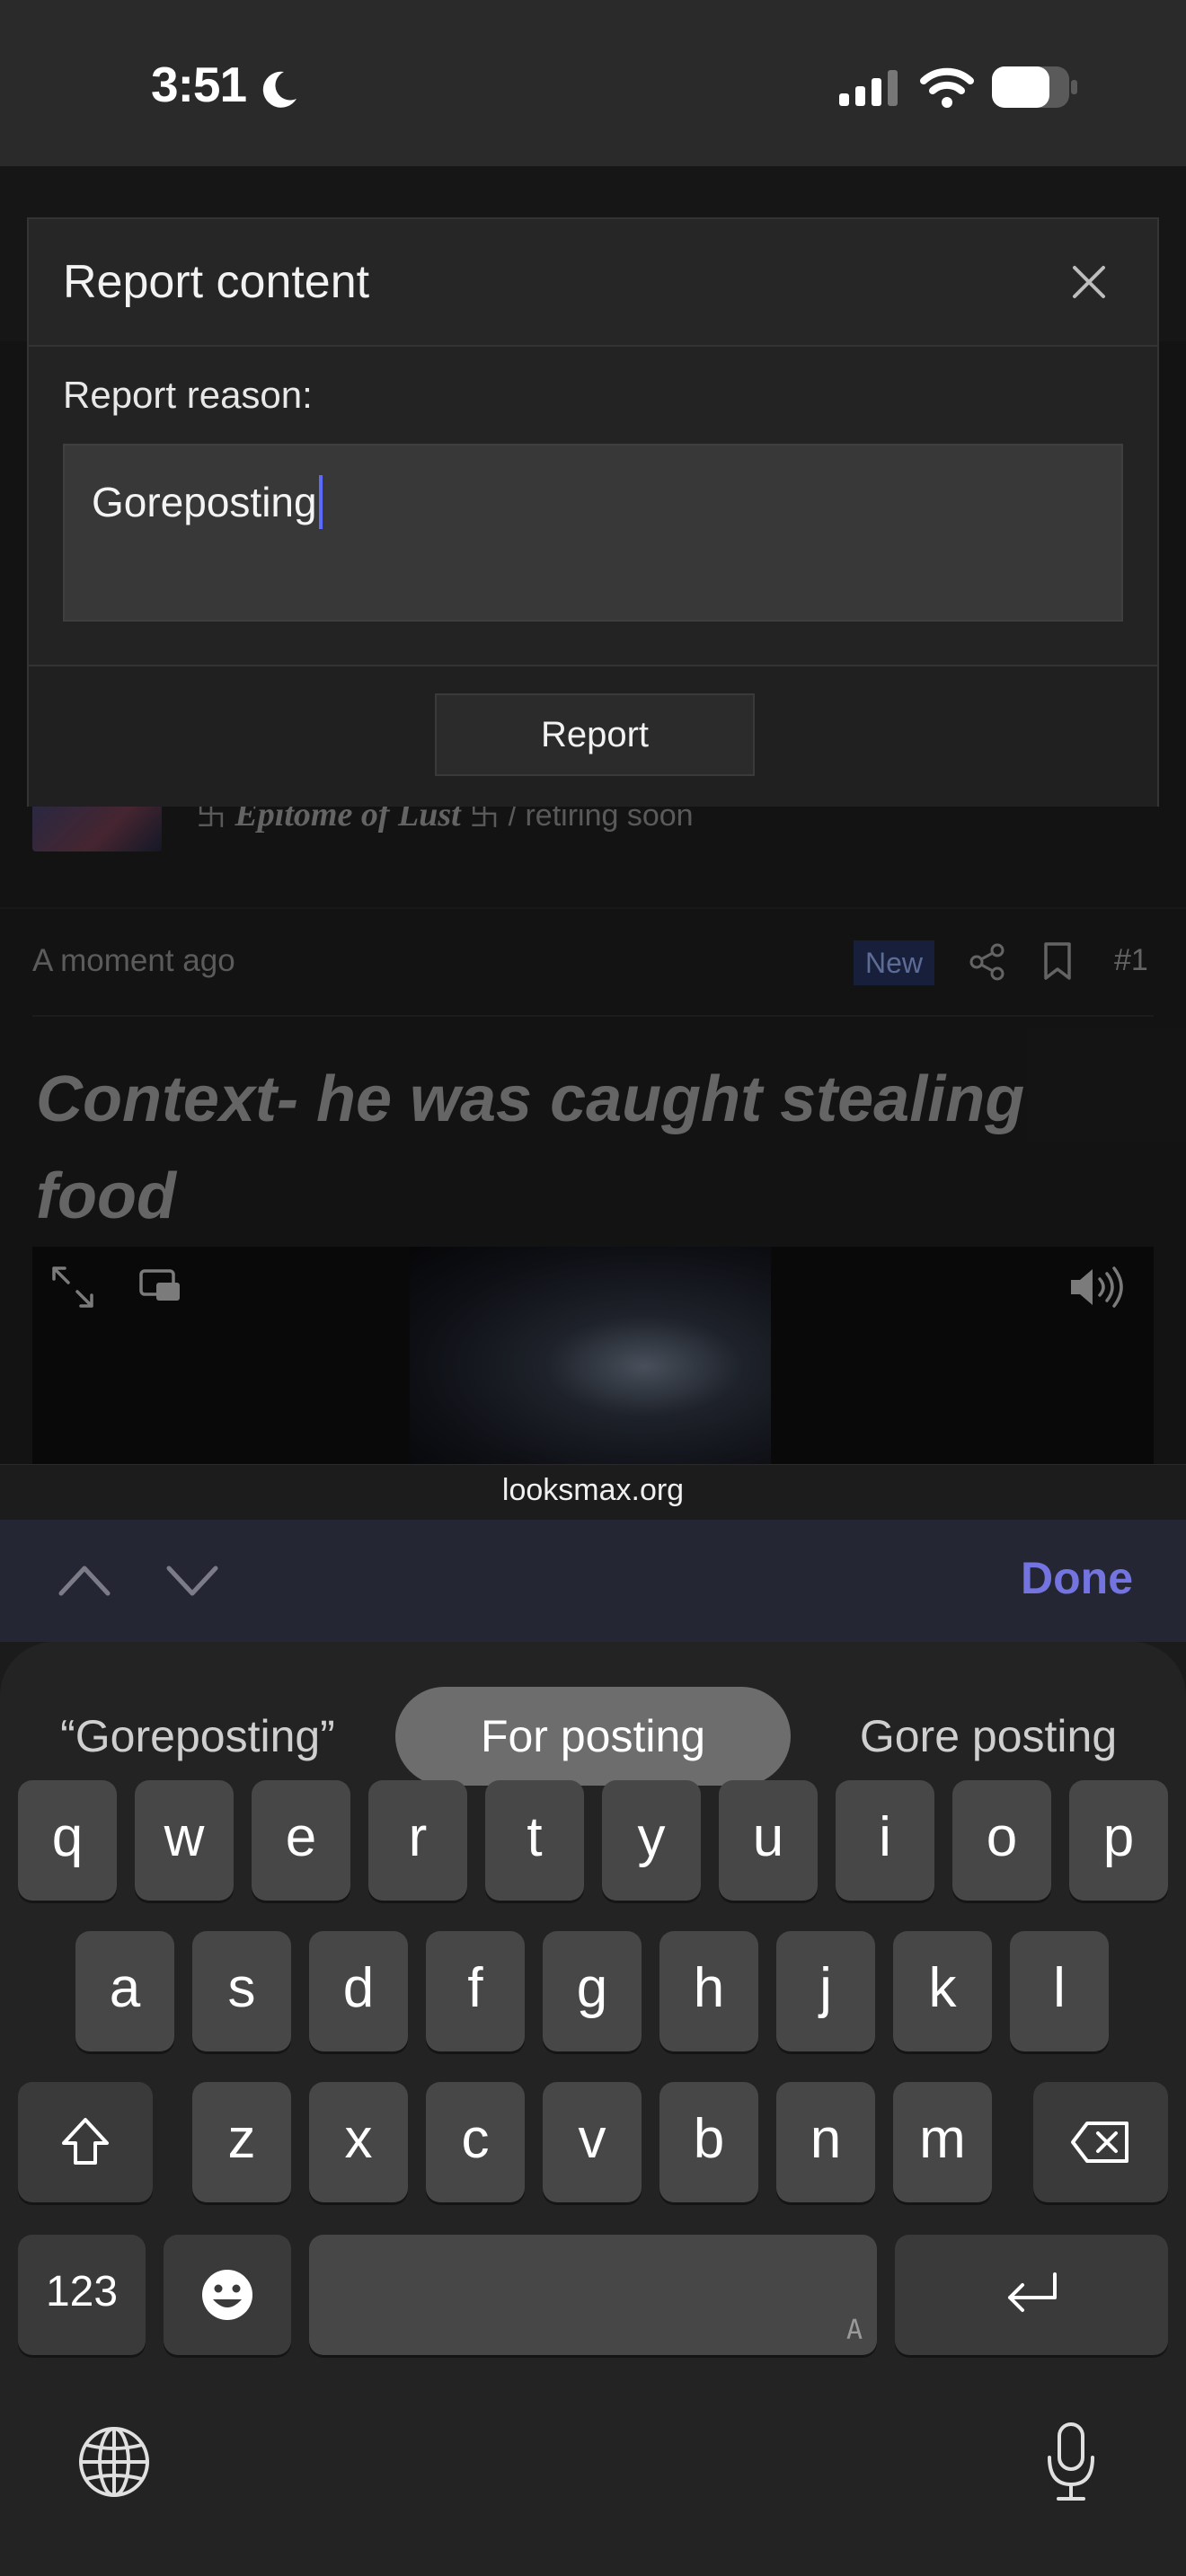  I want to click on key-o: o, so click(1001, 1840).